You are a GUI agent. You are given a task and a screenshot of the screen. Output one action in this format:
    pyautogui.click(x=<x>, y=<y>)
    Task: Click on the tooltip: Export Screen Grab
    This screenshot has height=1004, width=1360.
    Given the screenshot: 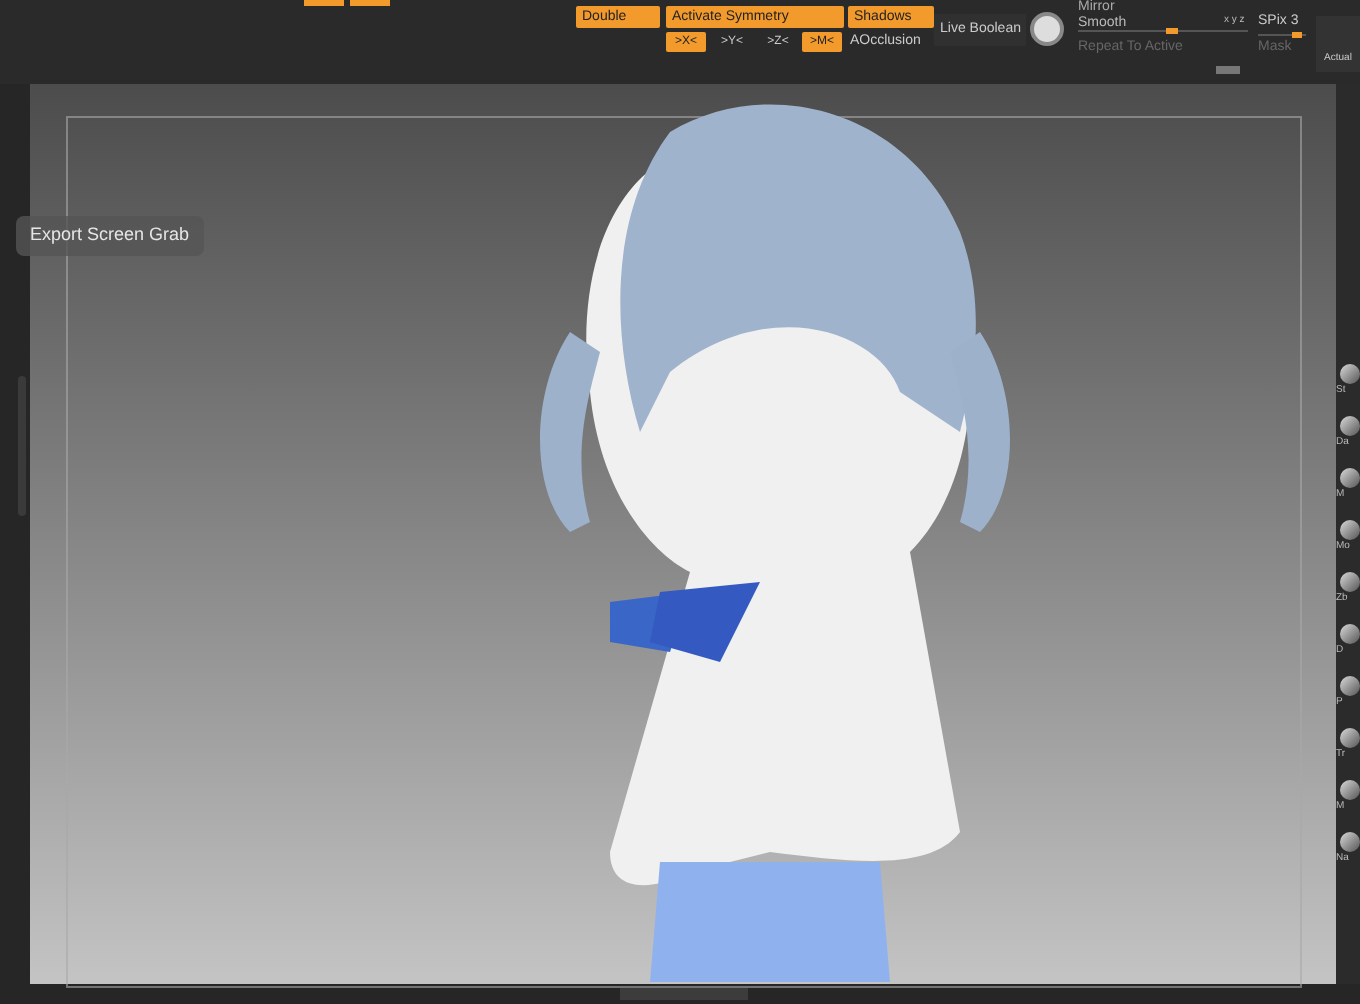 What is the action you would take?
    pyautogui.click(x=110, y=236)
    